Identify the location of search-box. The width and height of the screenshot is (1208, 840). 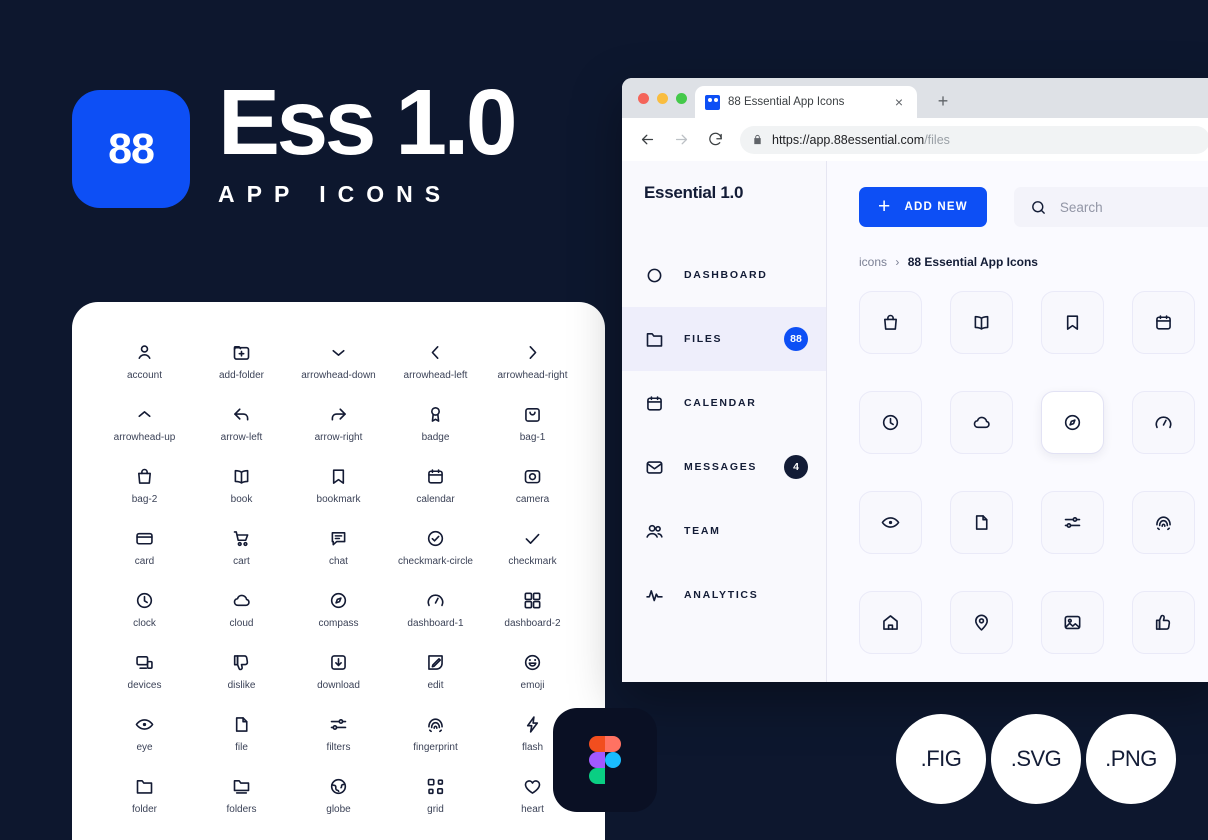
(1110, 207).